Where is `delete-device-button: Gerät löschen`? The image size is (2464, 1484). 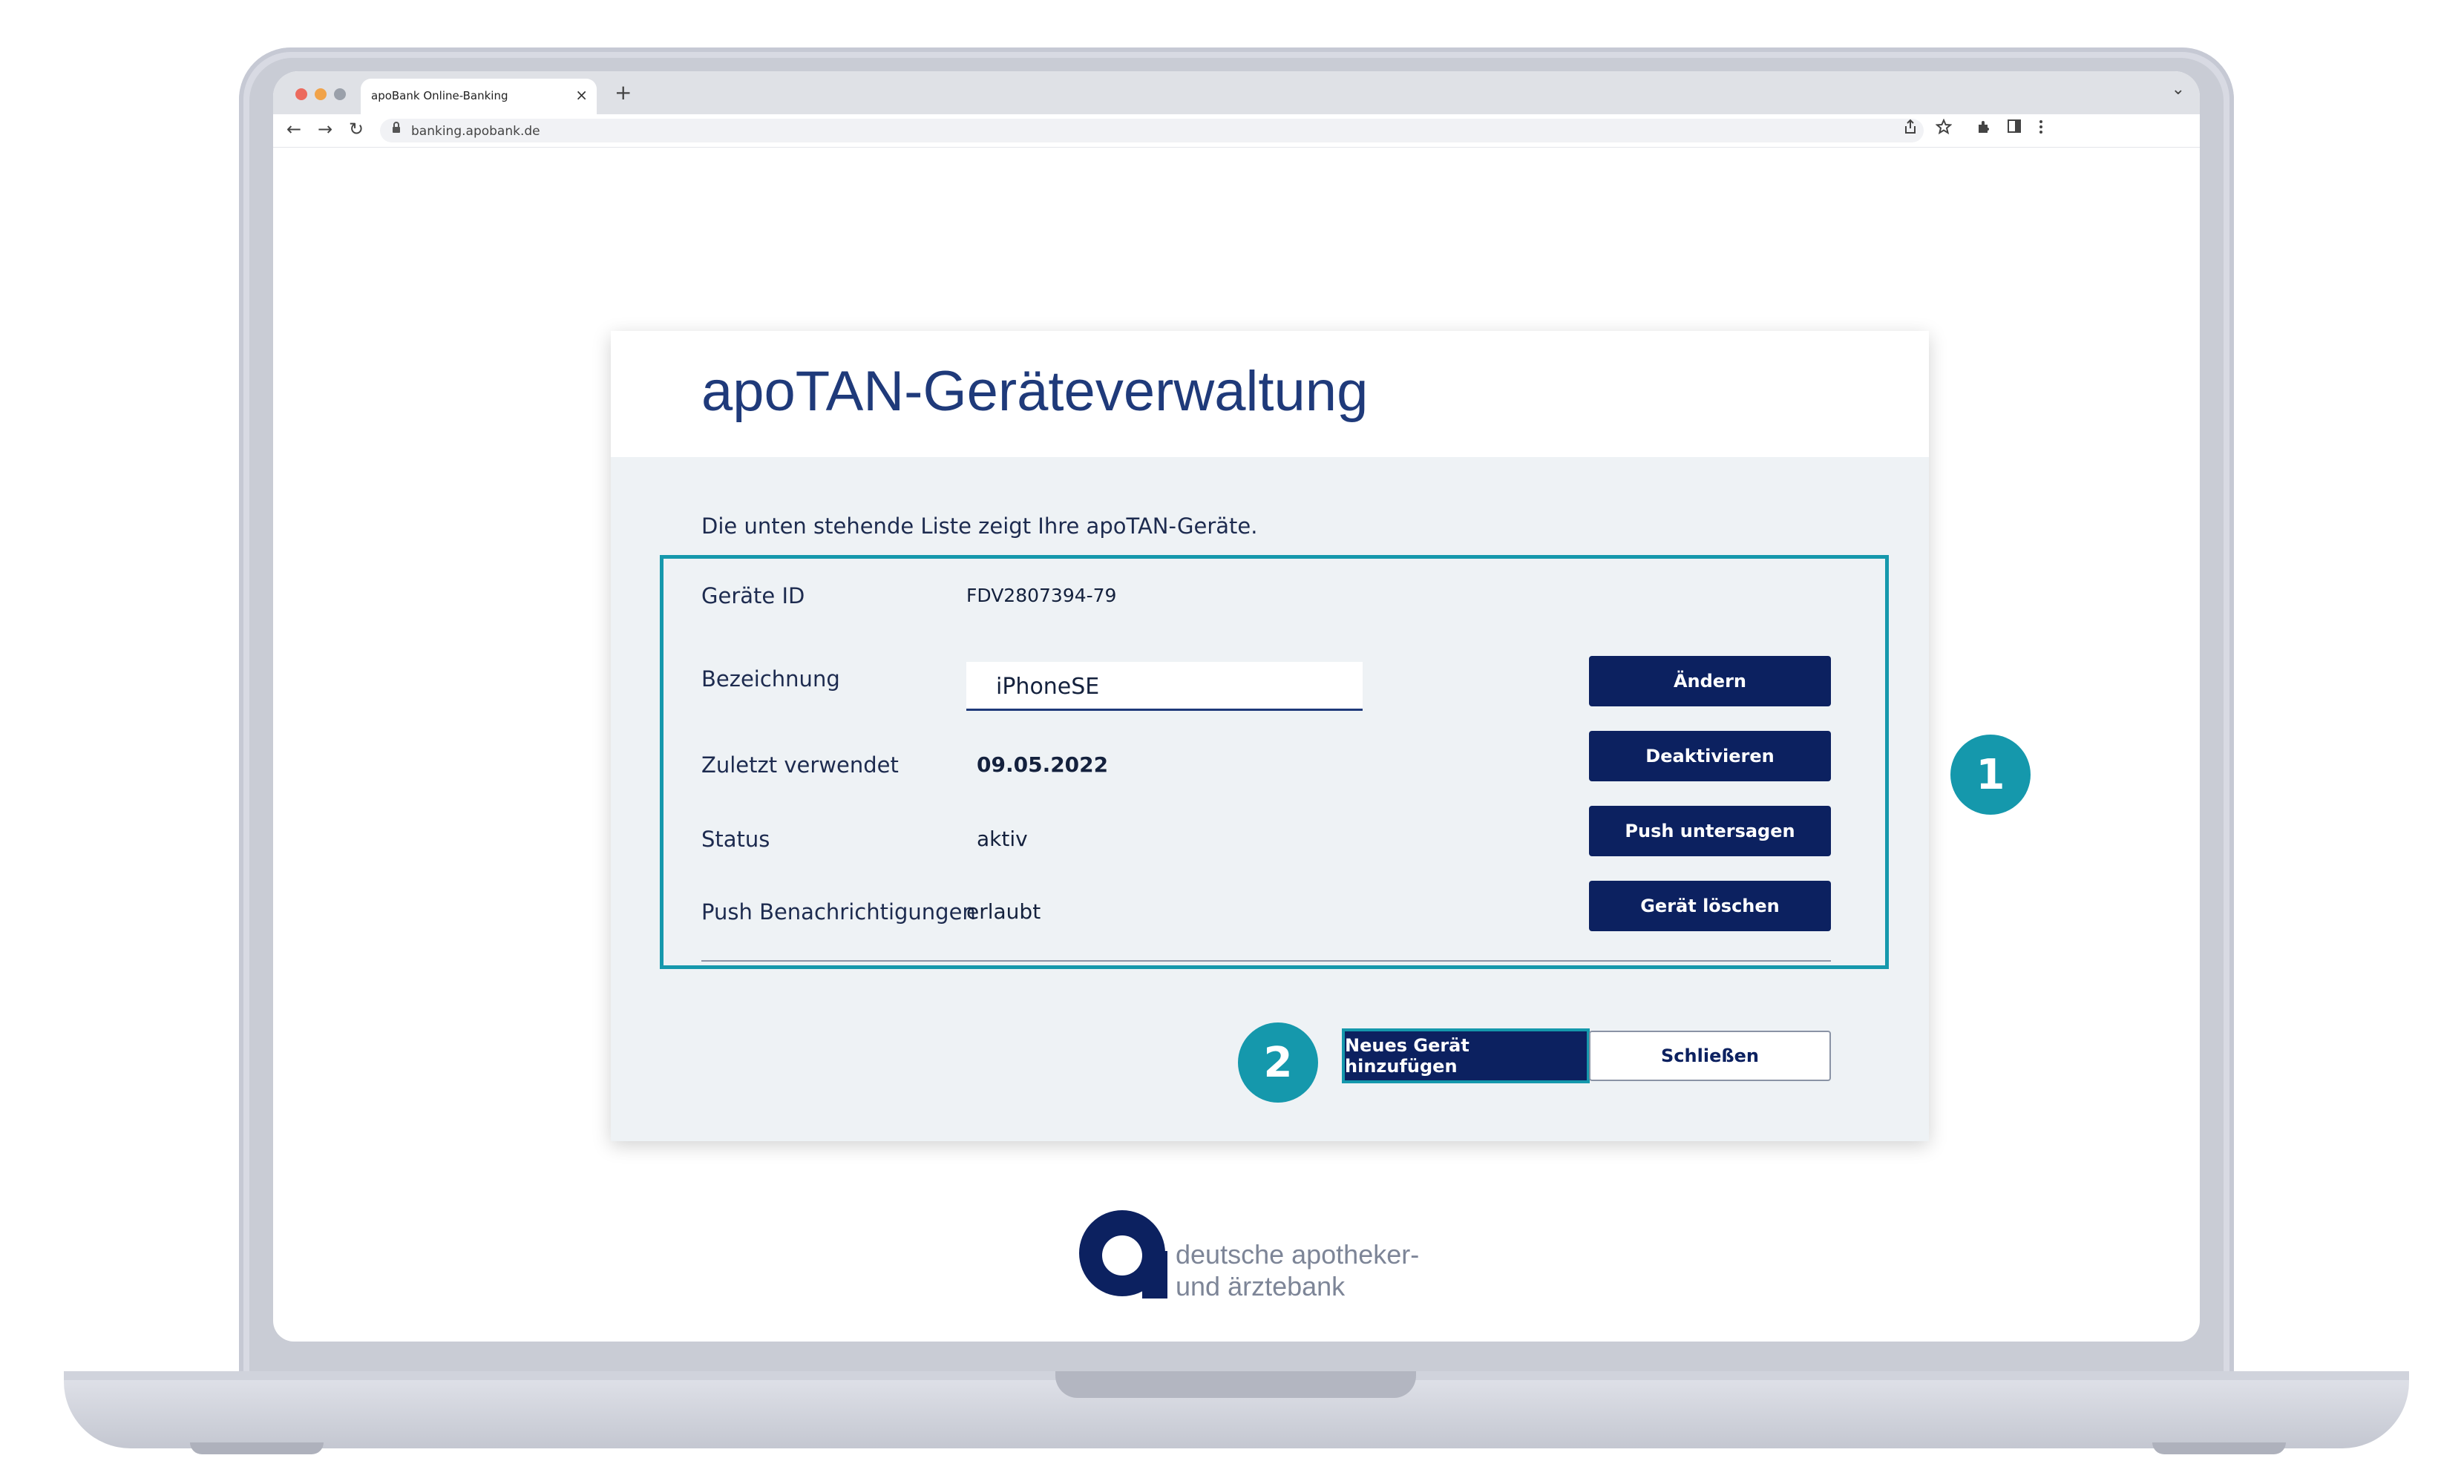
delete-device-button: Gerät löschen is located at coordinates (1710, 906).